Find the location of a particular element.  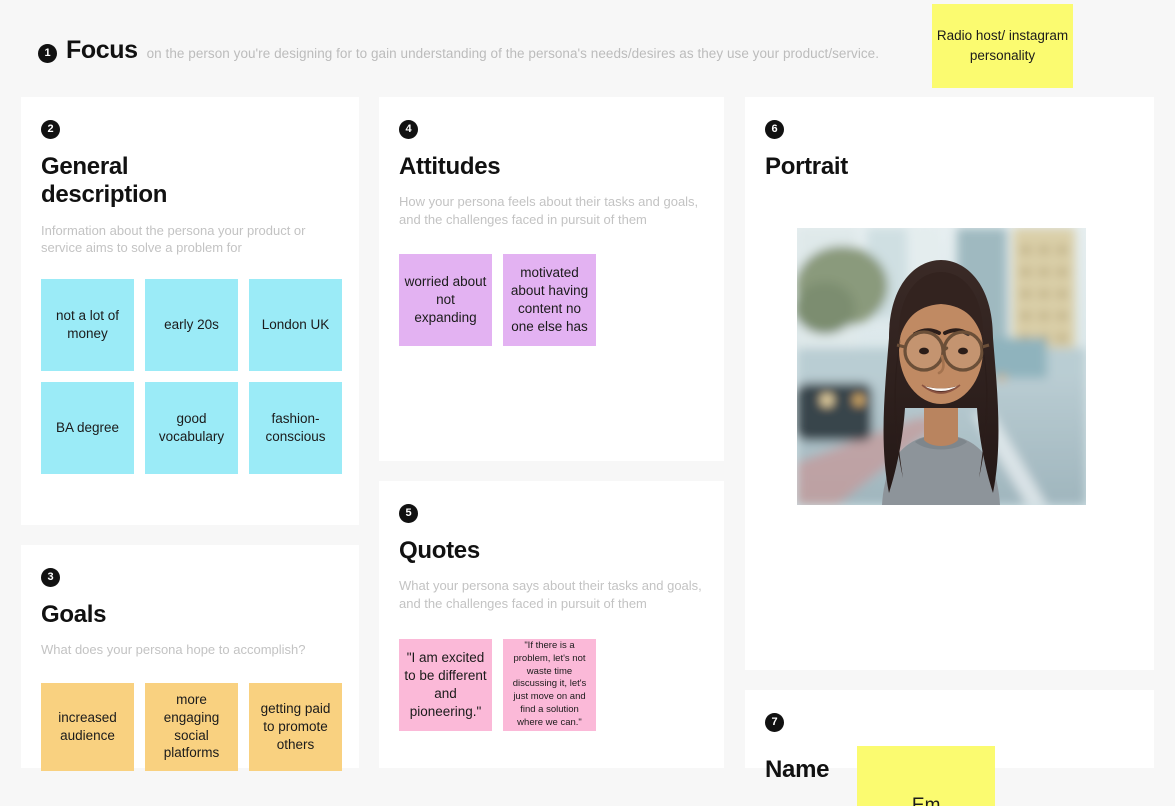

card-badge-row: 4 is located at coordinates (551, 129).